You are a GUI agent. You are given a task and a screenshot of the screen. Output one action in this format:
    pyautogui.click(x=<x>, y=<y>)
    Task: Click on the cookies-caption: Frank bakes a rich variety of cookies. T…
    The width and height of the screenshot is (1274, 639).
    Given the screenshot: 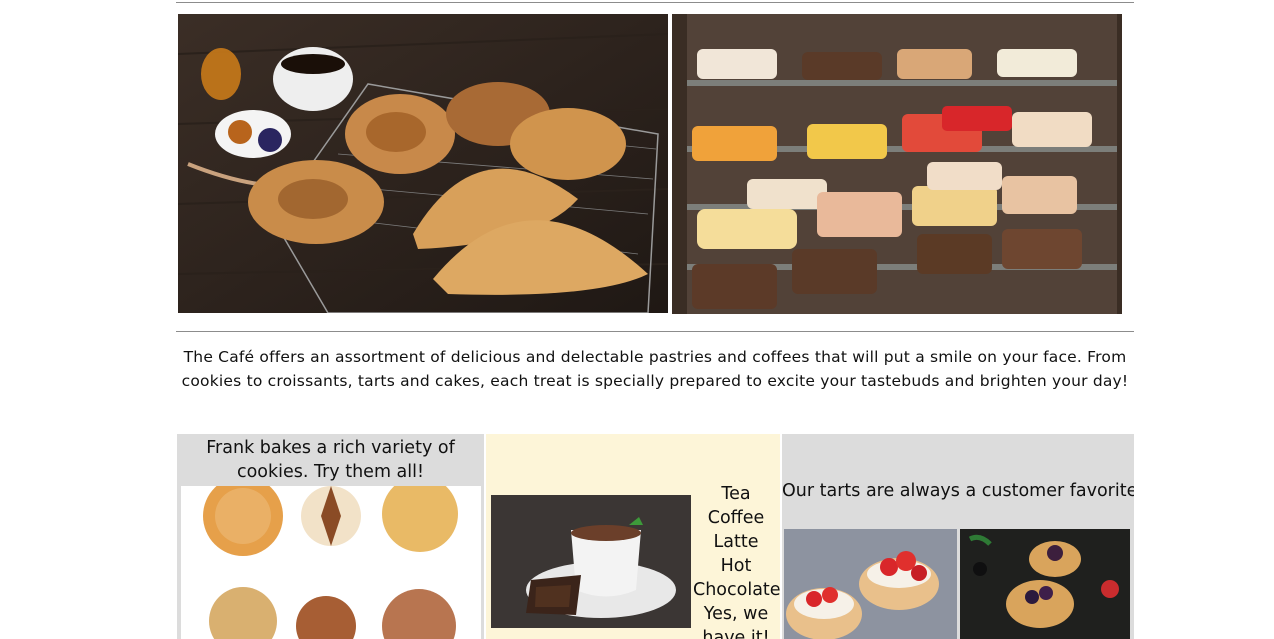 What is the action you would take?
    pyautogui.click(x=330, y=460)
    